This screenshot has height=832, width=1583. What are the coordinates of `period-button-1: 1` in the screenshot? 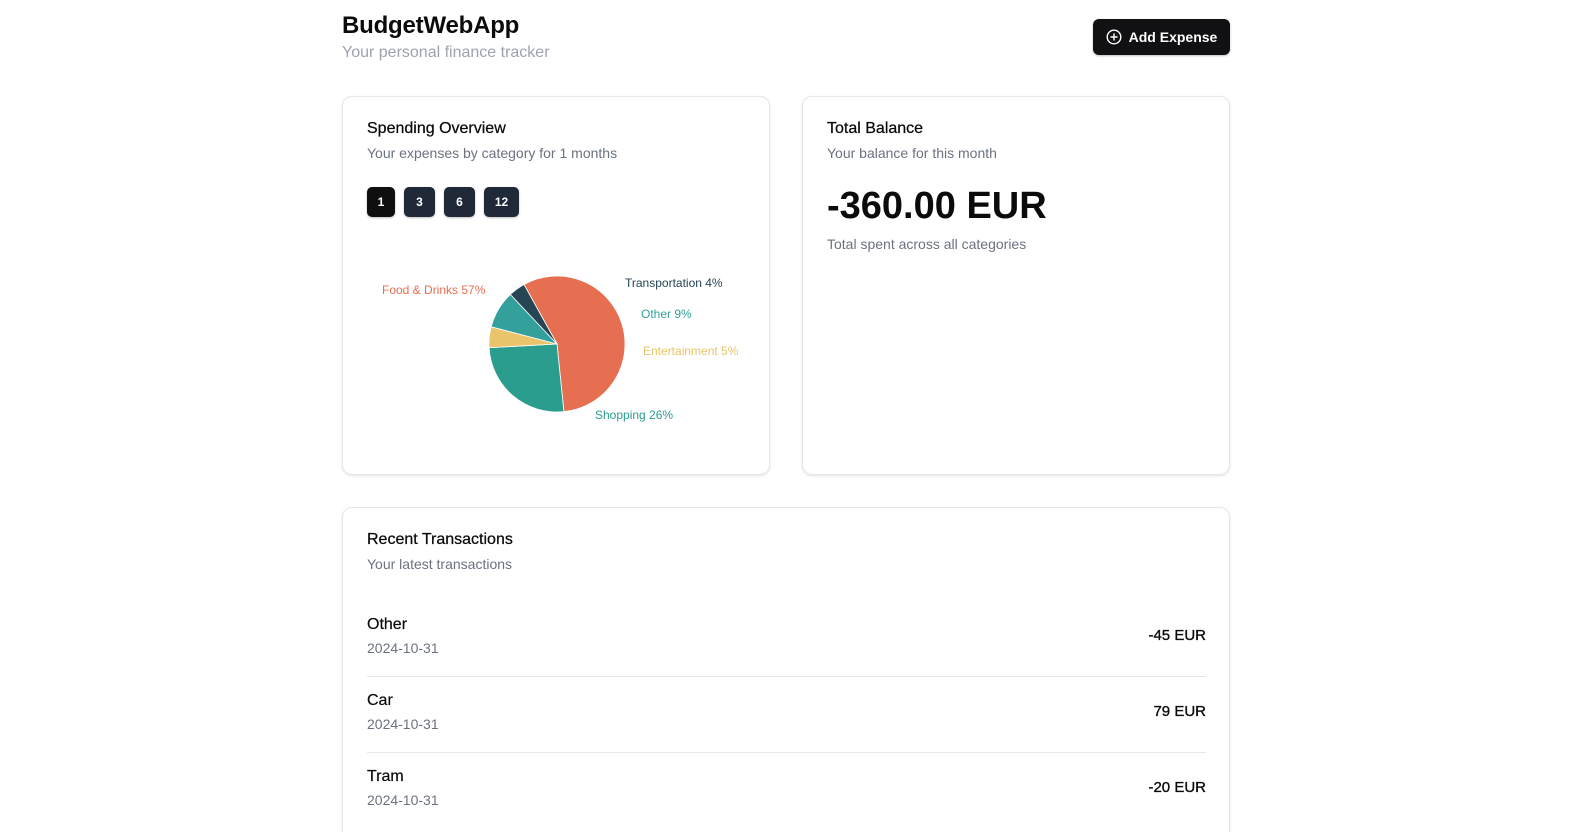 It's located at (381, 202).